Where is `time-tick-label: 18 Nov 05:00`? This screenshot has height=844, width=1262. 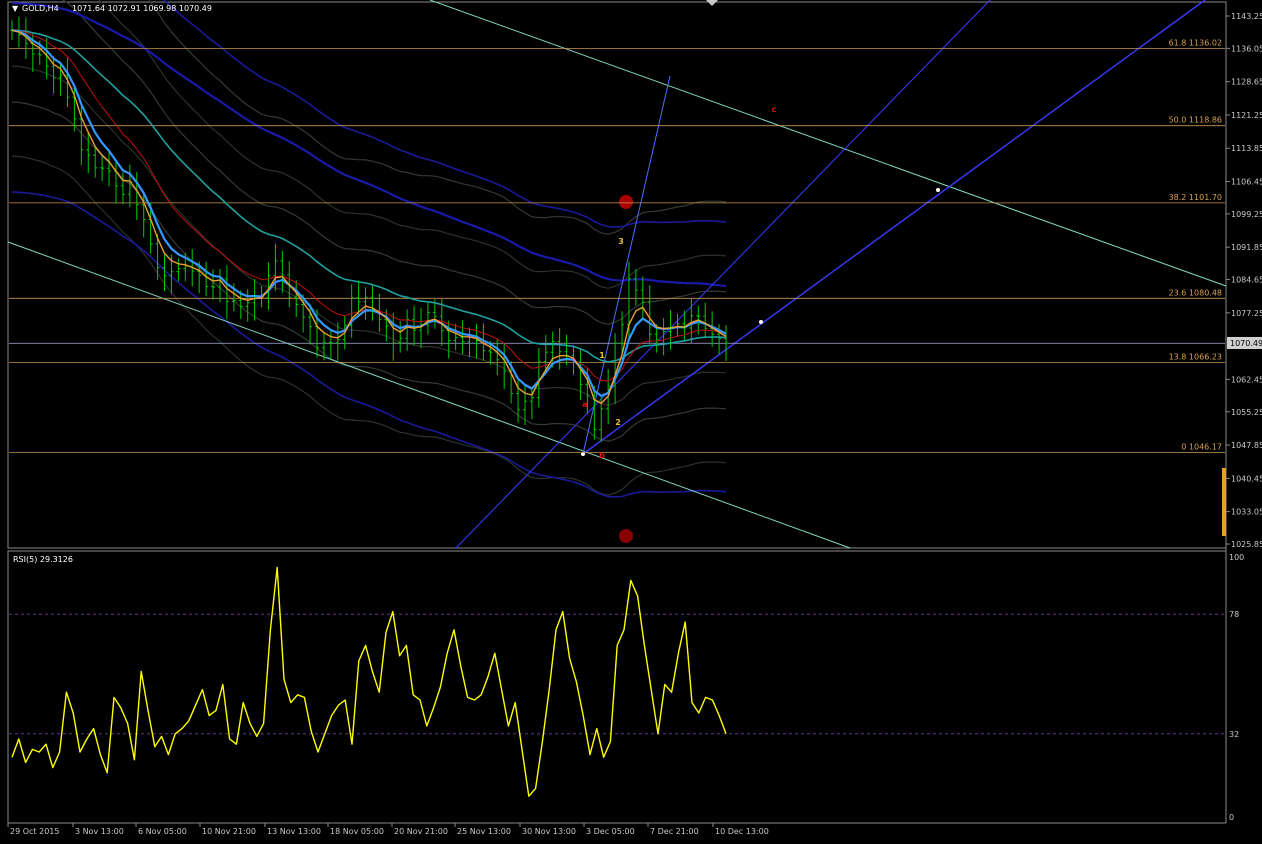
time-tick-label: 18 Nov 05:00 is located at coordinates (357, 831).